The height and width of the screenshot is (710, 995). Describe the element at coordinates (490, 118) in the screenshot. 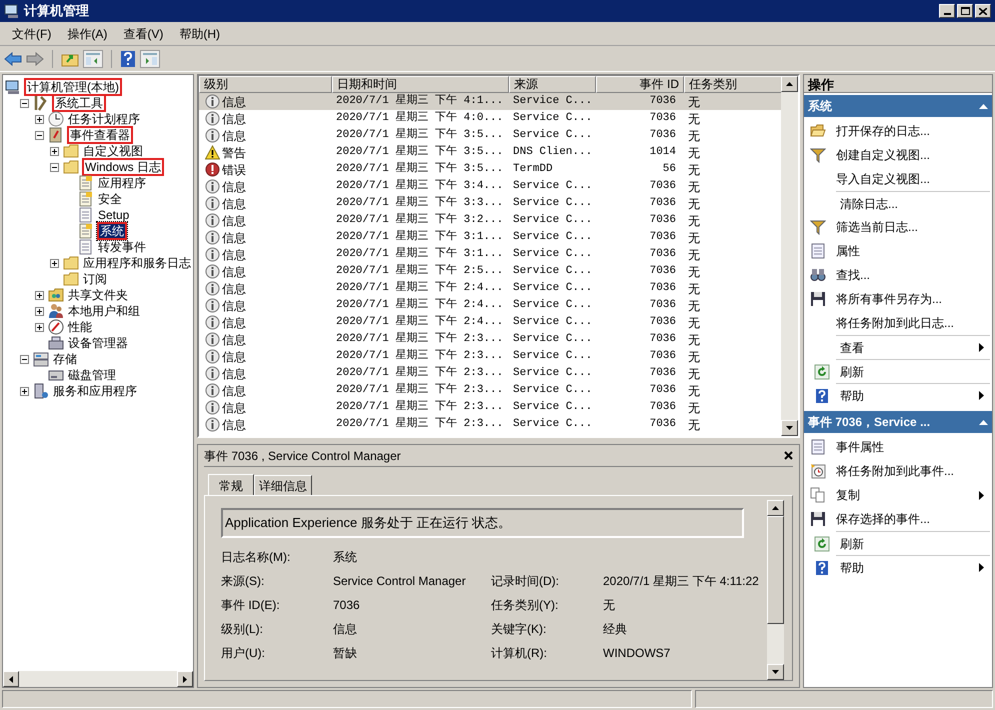

I see `table-row: 信息 2020/7/1 星期三 下午 4:0... Service C... 7036 无` at that location.